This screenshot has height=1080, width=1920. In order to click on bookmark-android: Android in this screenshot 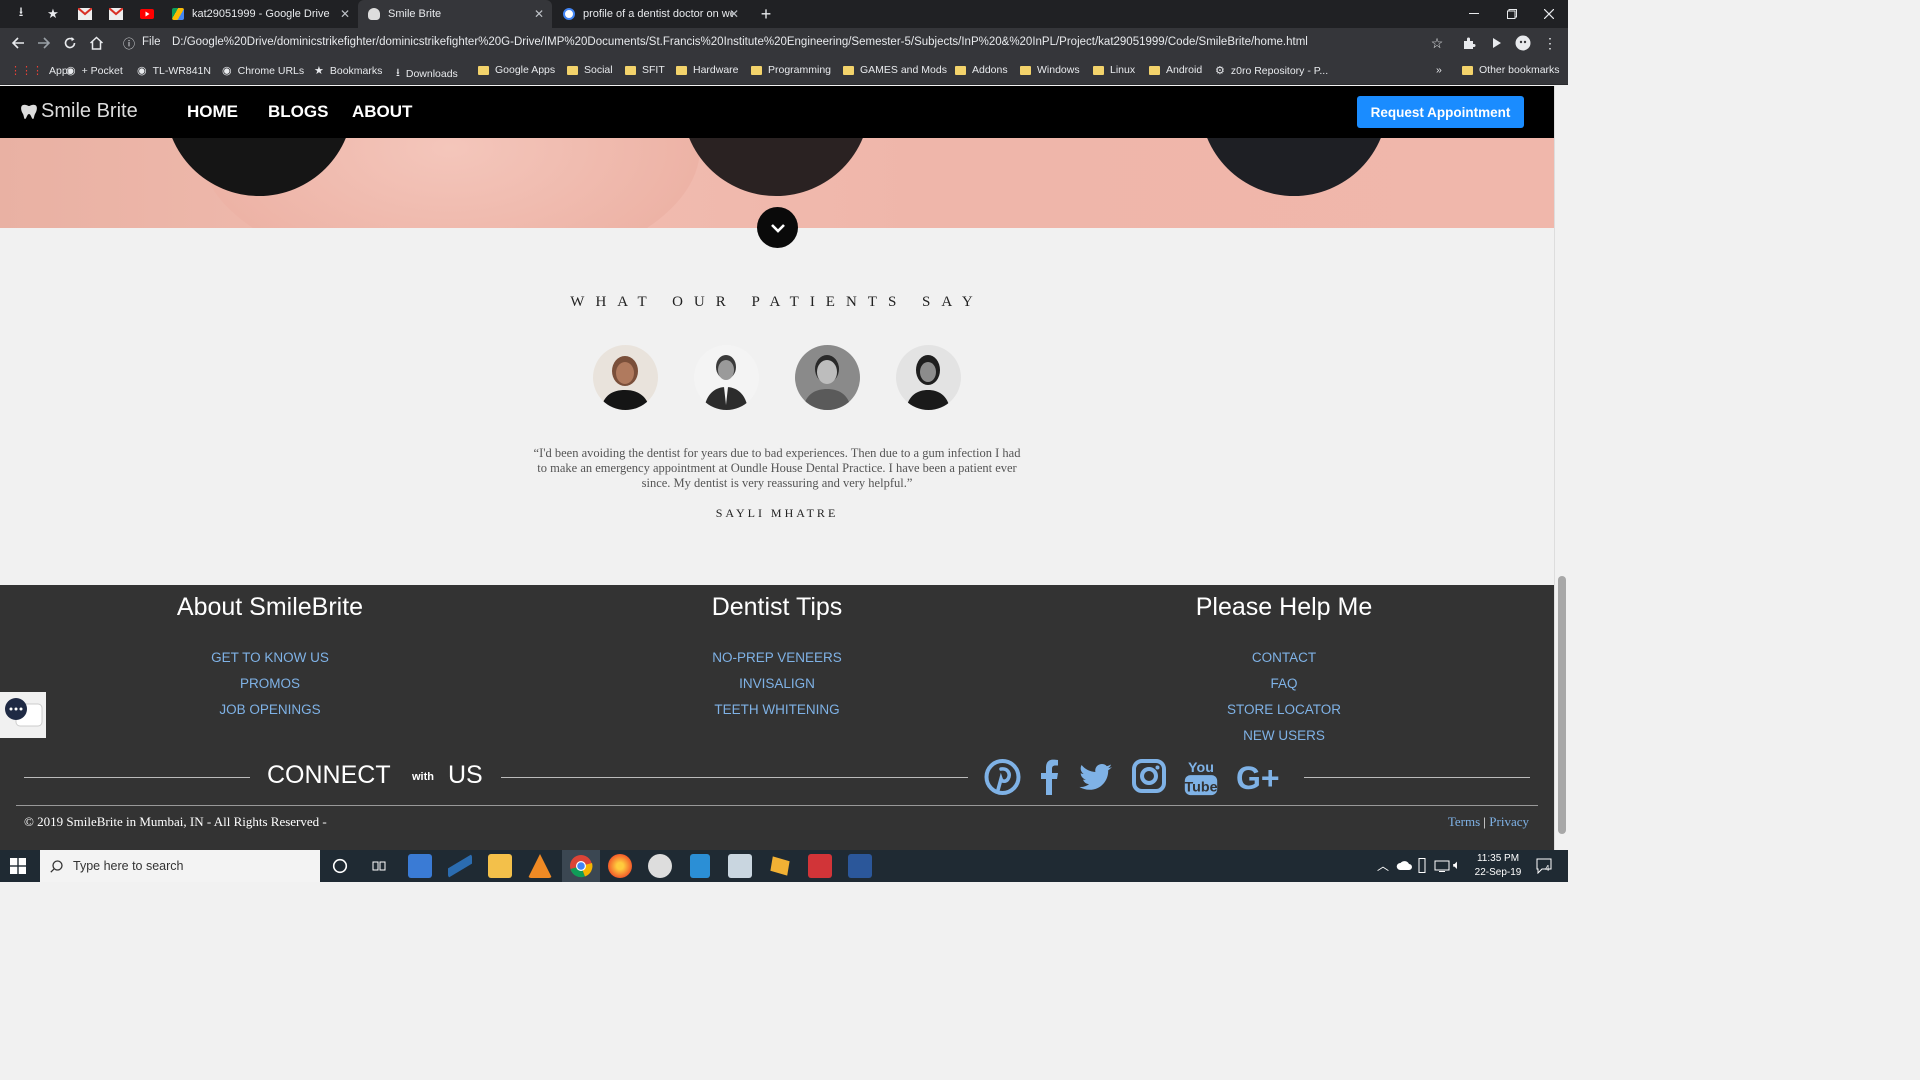, I will do `click(1175, 70)`.